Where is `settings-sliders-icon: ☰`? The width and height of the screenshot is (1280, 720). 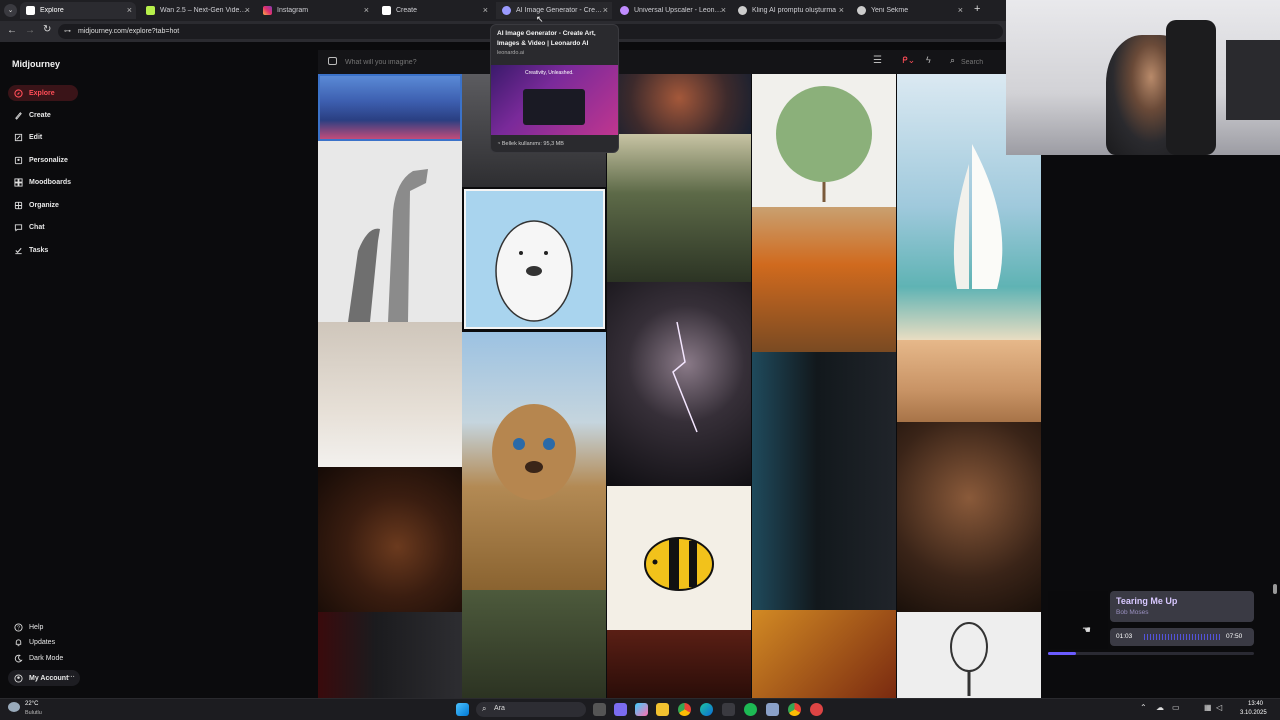
settings-sliders-icon: ☰ is located at coordinates (877, 60).